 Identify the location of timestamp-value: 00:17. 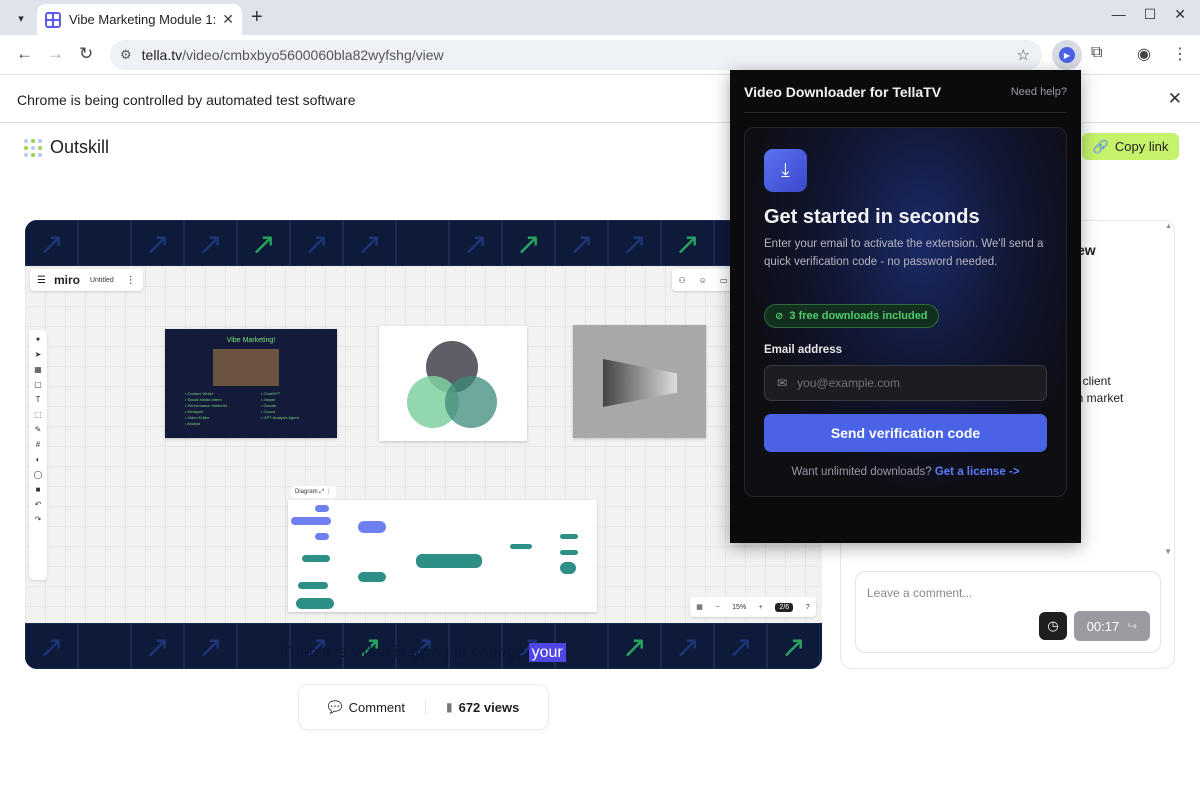
(1103, 626).